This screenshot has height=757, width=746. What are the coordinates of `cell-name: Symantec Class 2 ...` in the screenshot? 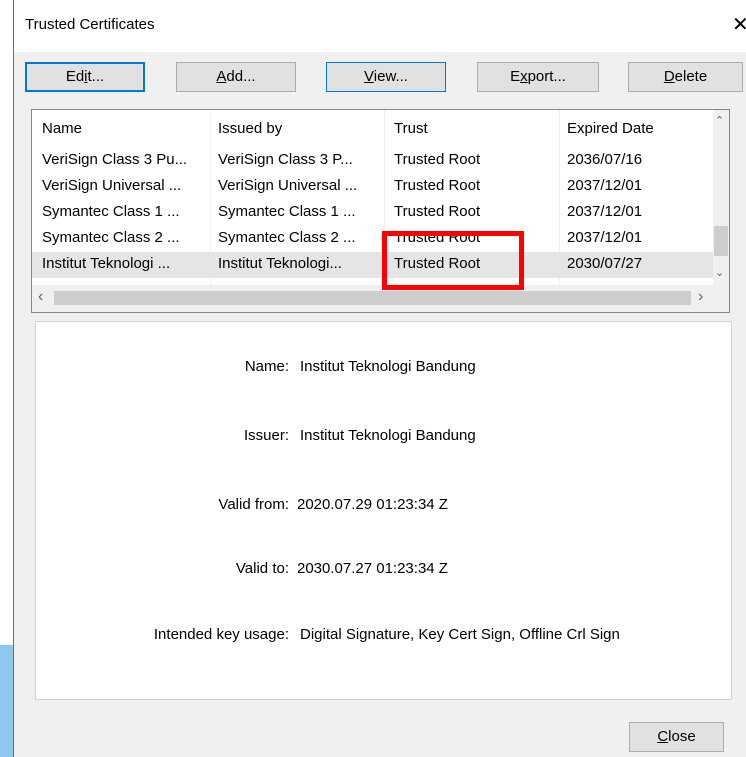 It's located at (111, 237).